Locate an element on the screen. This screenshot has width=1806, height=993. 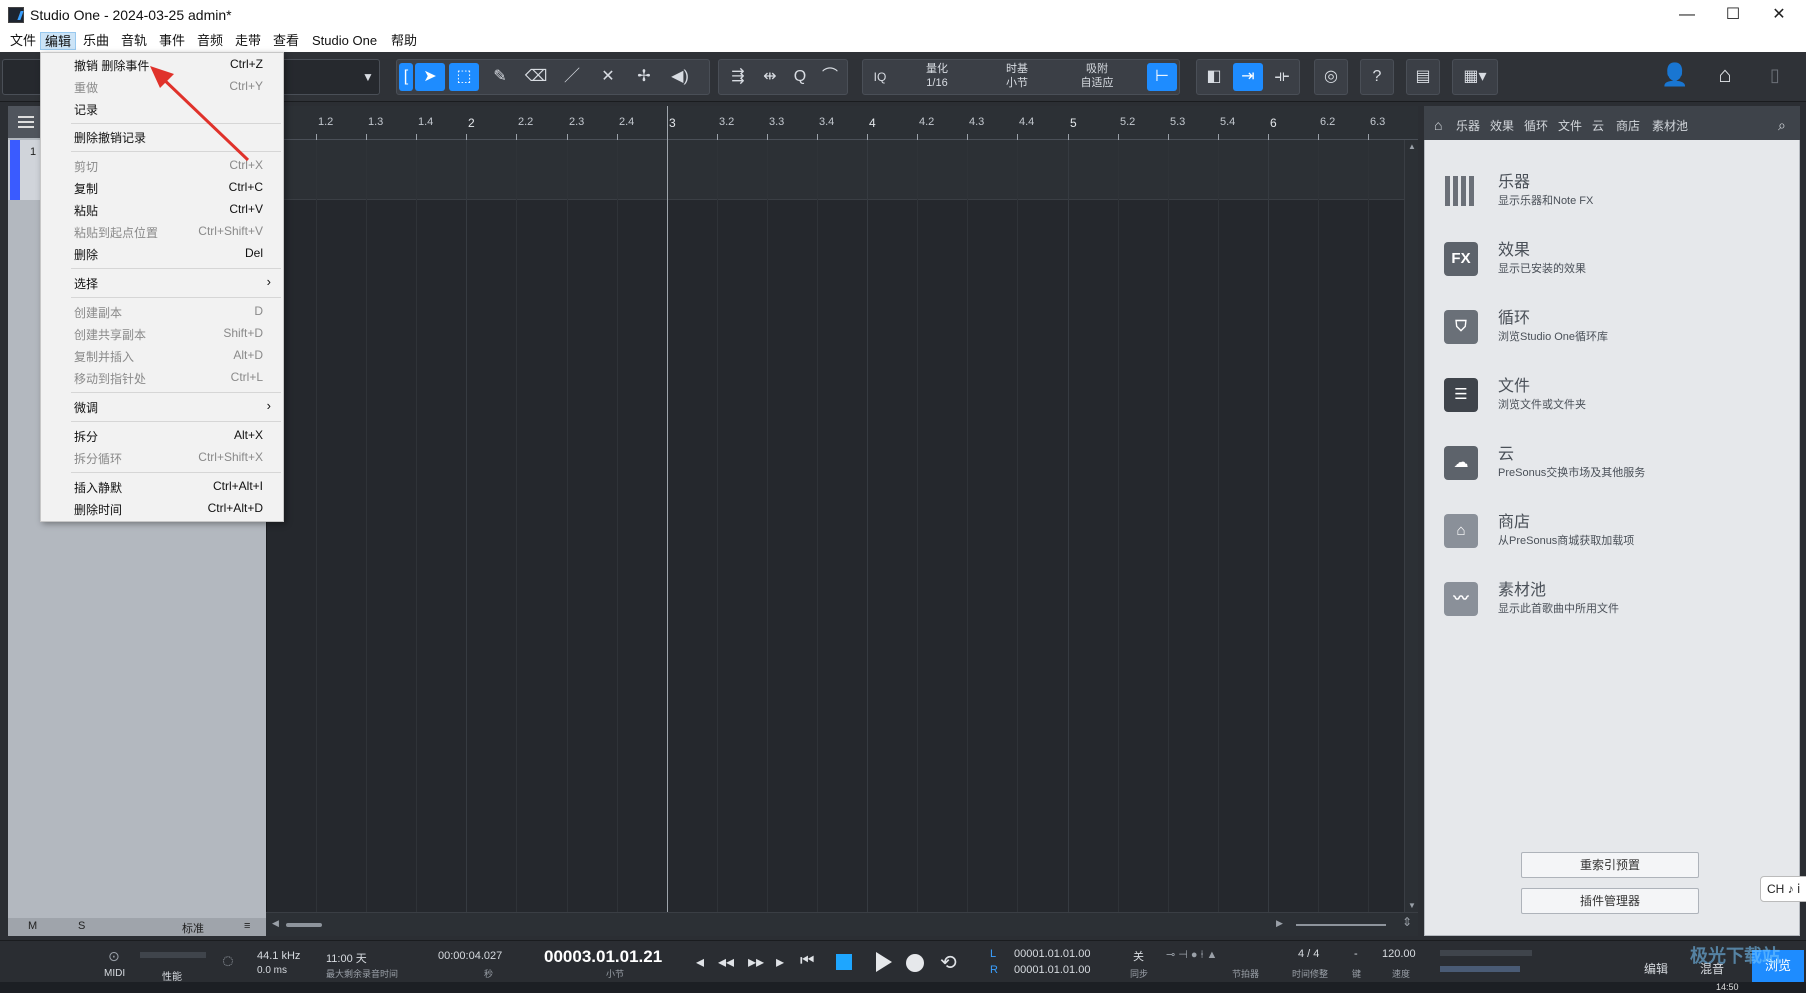
edit-view-button: 编辑 is located at coordinates (1656, 968).